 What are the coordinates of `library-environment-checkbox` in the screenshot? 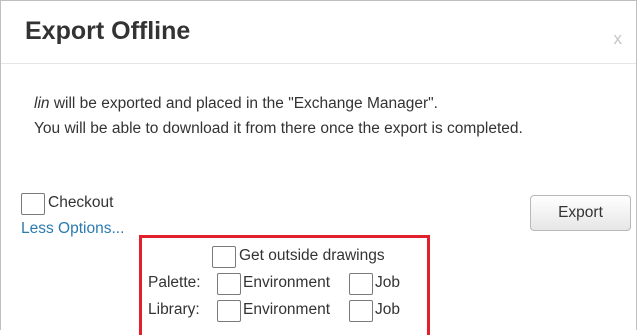 It's located at (229, 311).